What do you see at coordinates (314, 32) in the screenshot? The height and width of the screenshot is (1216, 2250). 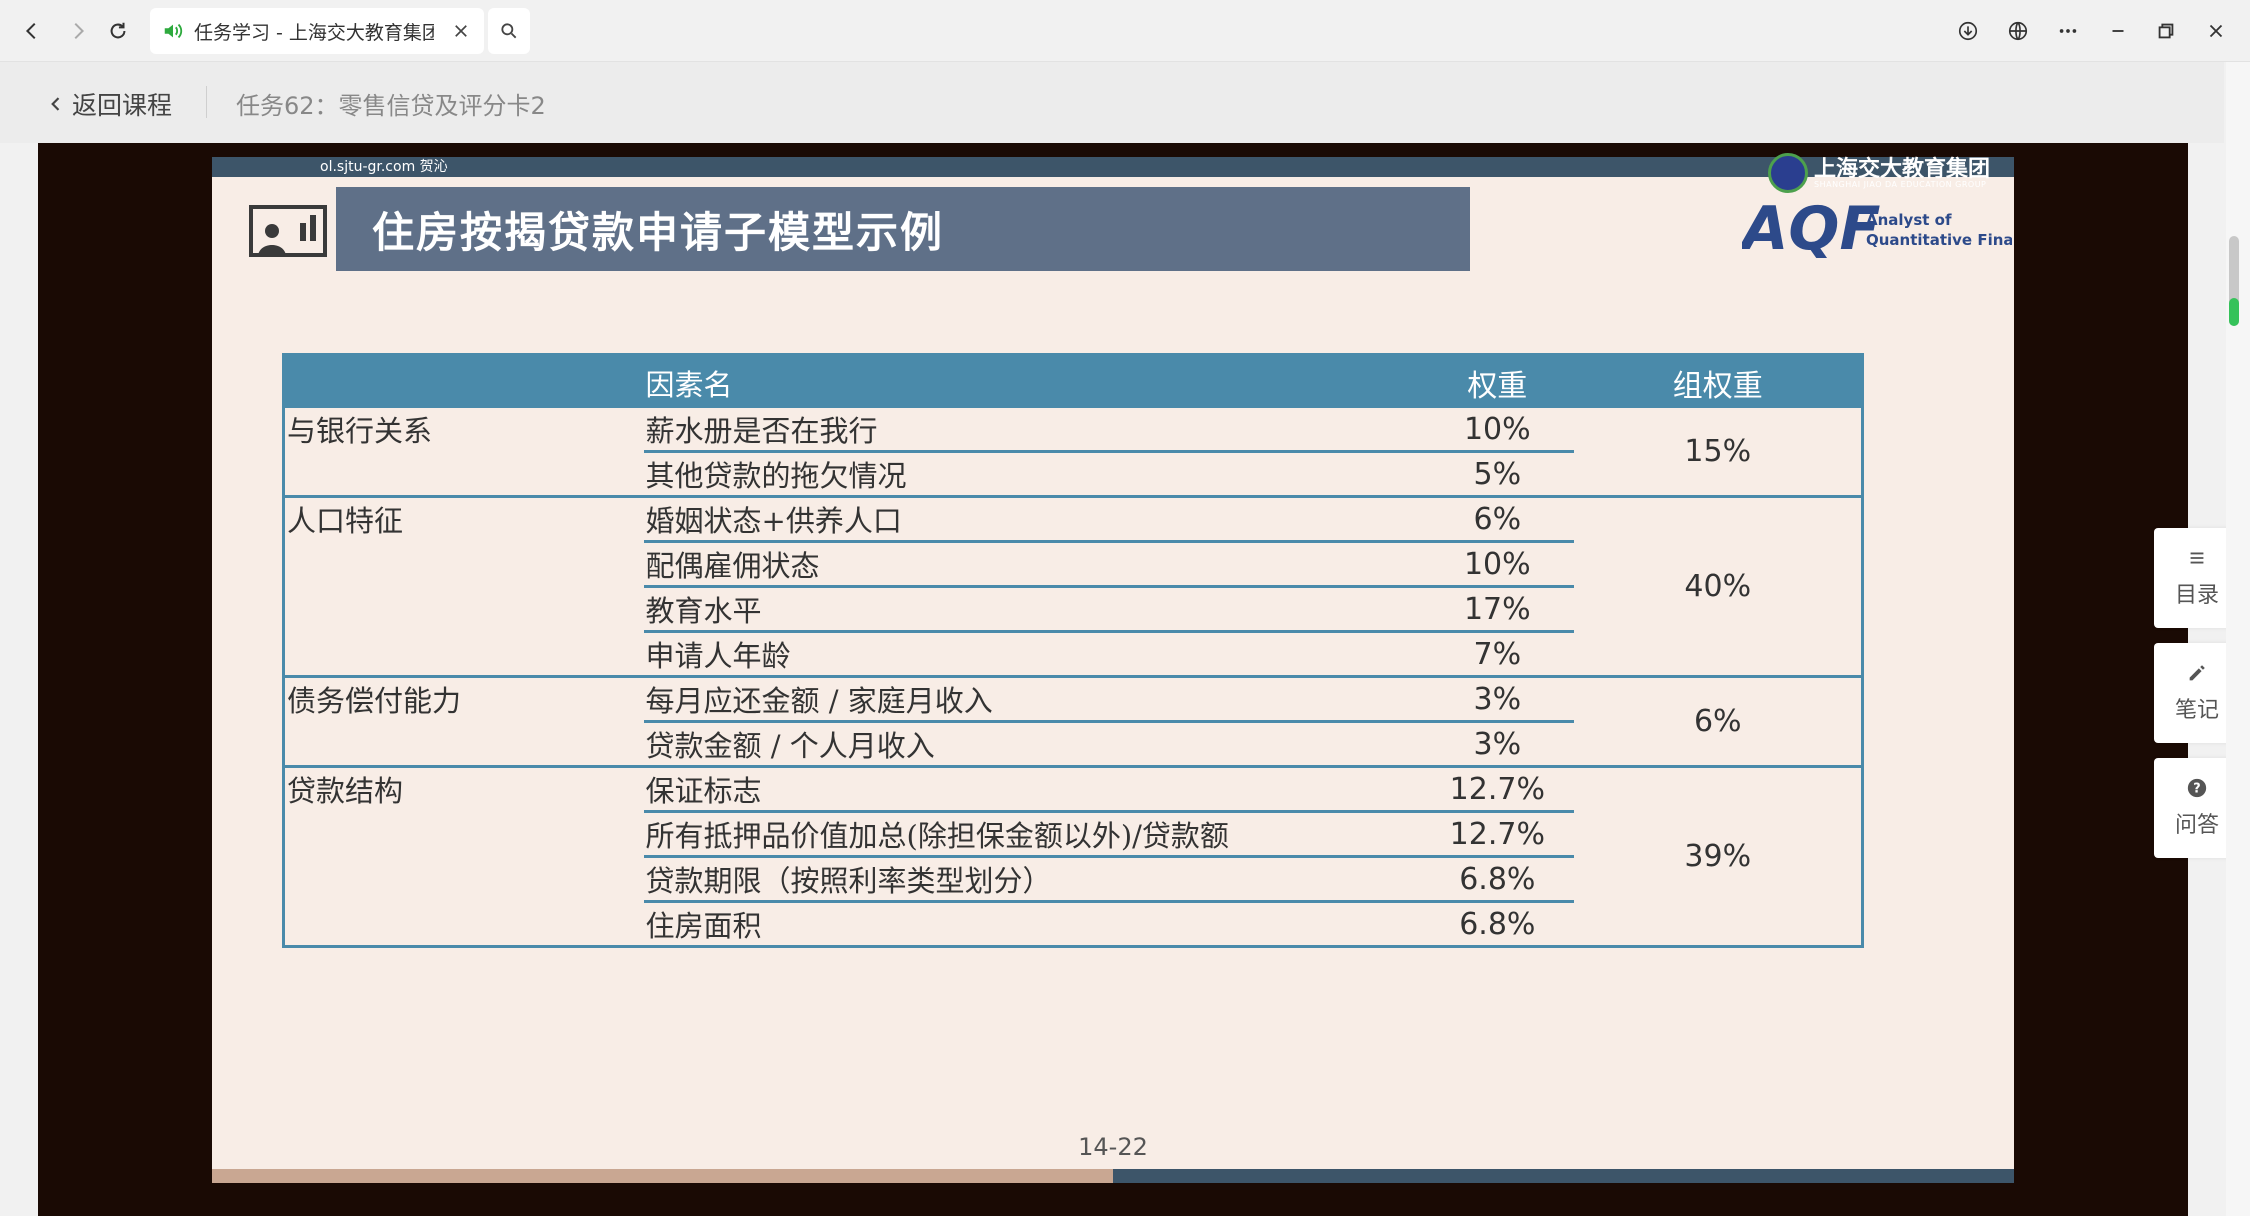 I see `tab-title: 任务学习 - 上海交大教育集团` at bounding box center [314, 32].